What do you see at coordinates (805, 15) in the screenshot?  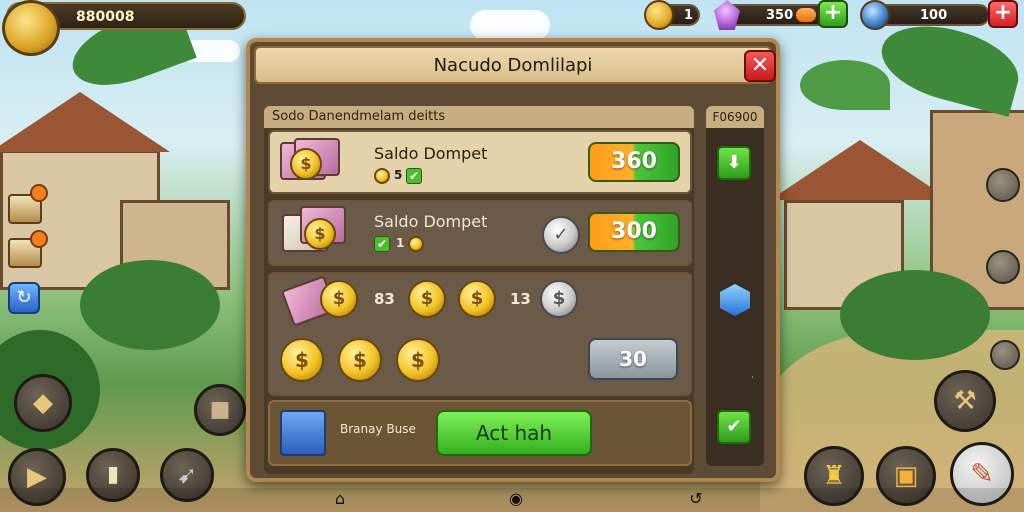 I see `gem-fill-bar` at bounding box center [805, 15].